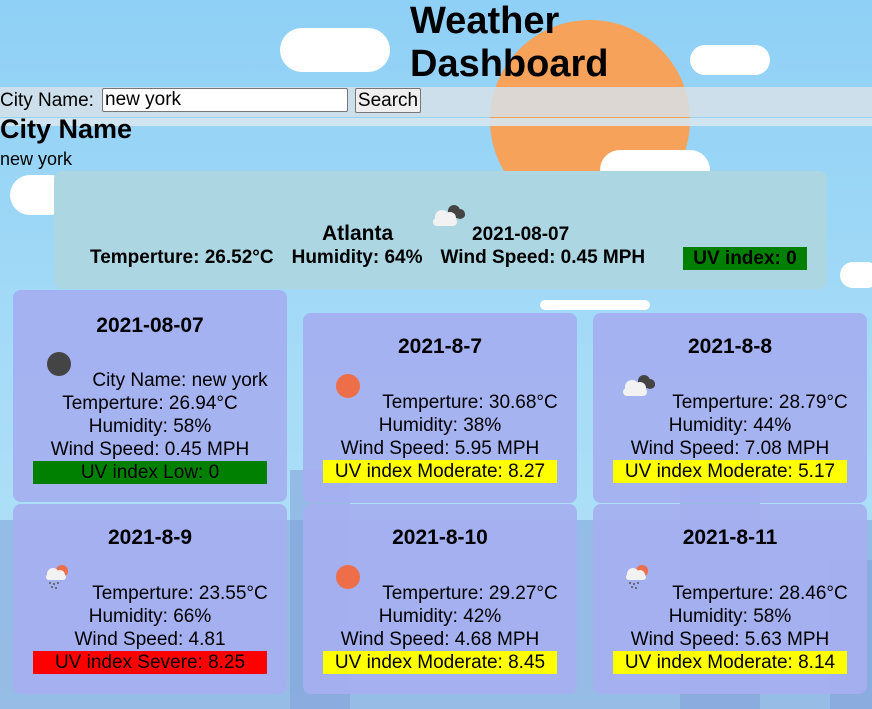 The image size is (872, 709). I want to click on forecast-temperature: Temperture: 23.55°C, so click(180, 593).